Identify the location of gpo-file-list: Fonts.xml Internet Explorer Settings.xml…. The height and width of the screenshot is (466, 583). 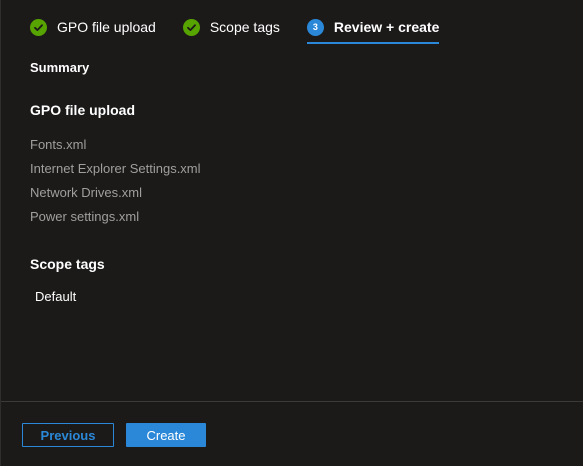
(115, 185).